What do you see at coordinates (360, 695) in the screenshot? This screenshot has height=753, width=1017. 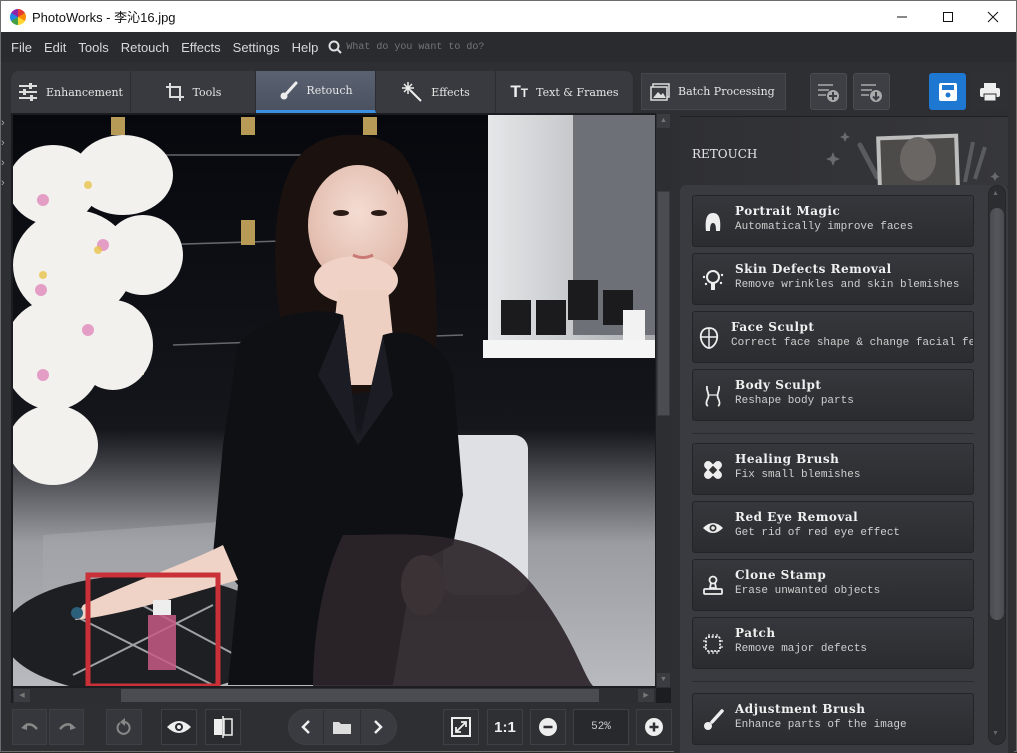 I see `horizontal-scroll-thumb` at bounding box center [360, 695].